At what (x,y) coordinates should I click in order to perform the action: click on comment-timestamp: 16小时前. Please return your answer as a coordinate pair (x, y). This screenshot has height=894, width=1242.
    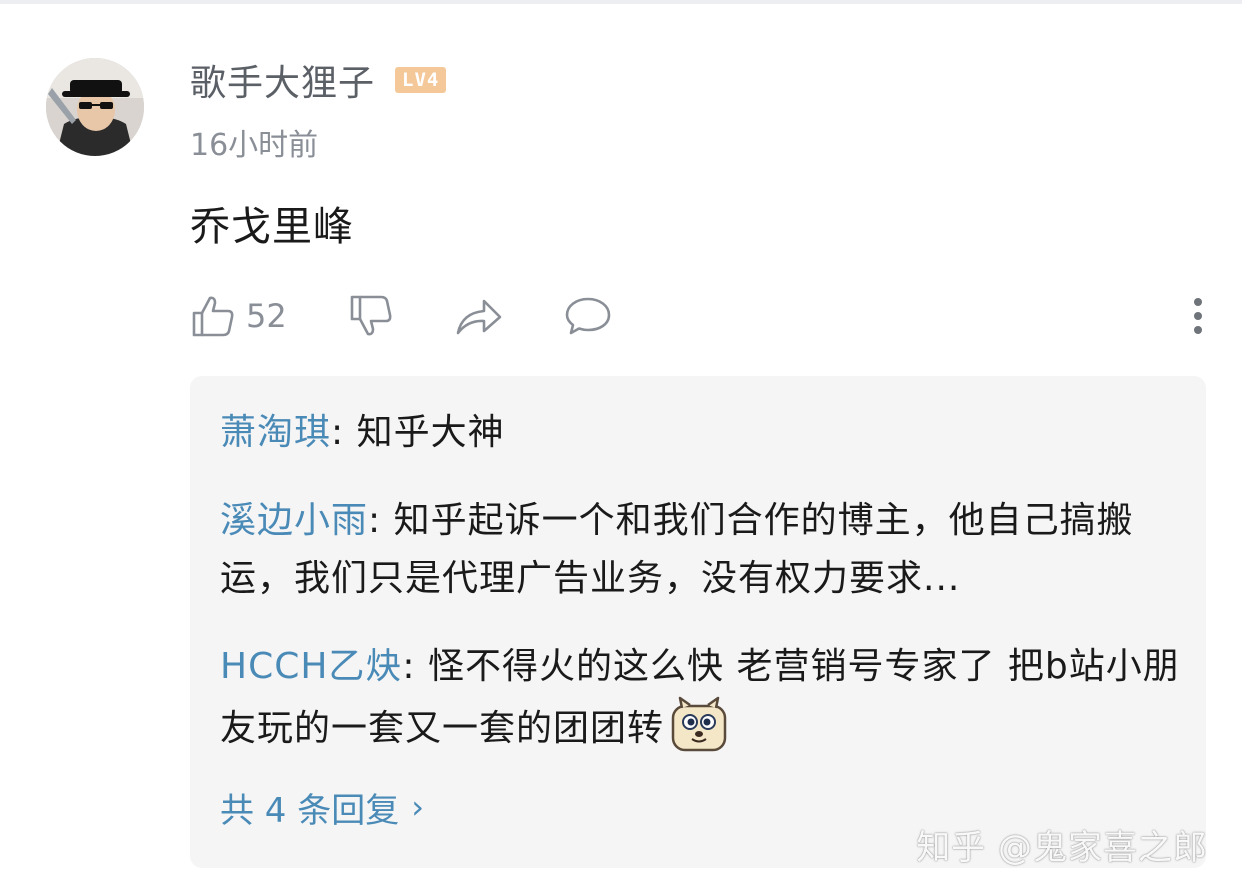
    Looking at the image, I should click on (254, 145).